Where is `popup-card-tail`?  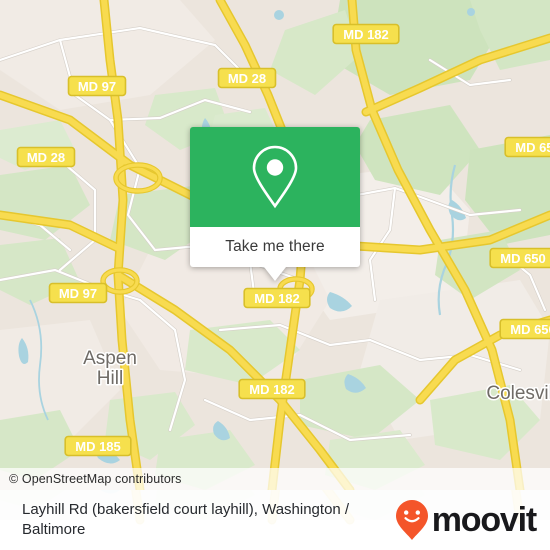 popup-card-tail is located at coordinates (275, 274).